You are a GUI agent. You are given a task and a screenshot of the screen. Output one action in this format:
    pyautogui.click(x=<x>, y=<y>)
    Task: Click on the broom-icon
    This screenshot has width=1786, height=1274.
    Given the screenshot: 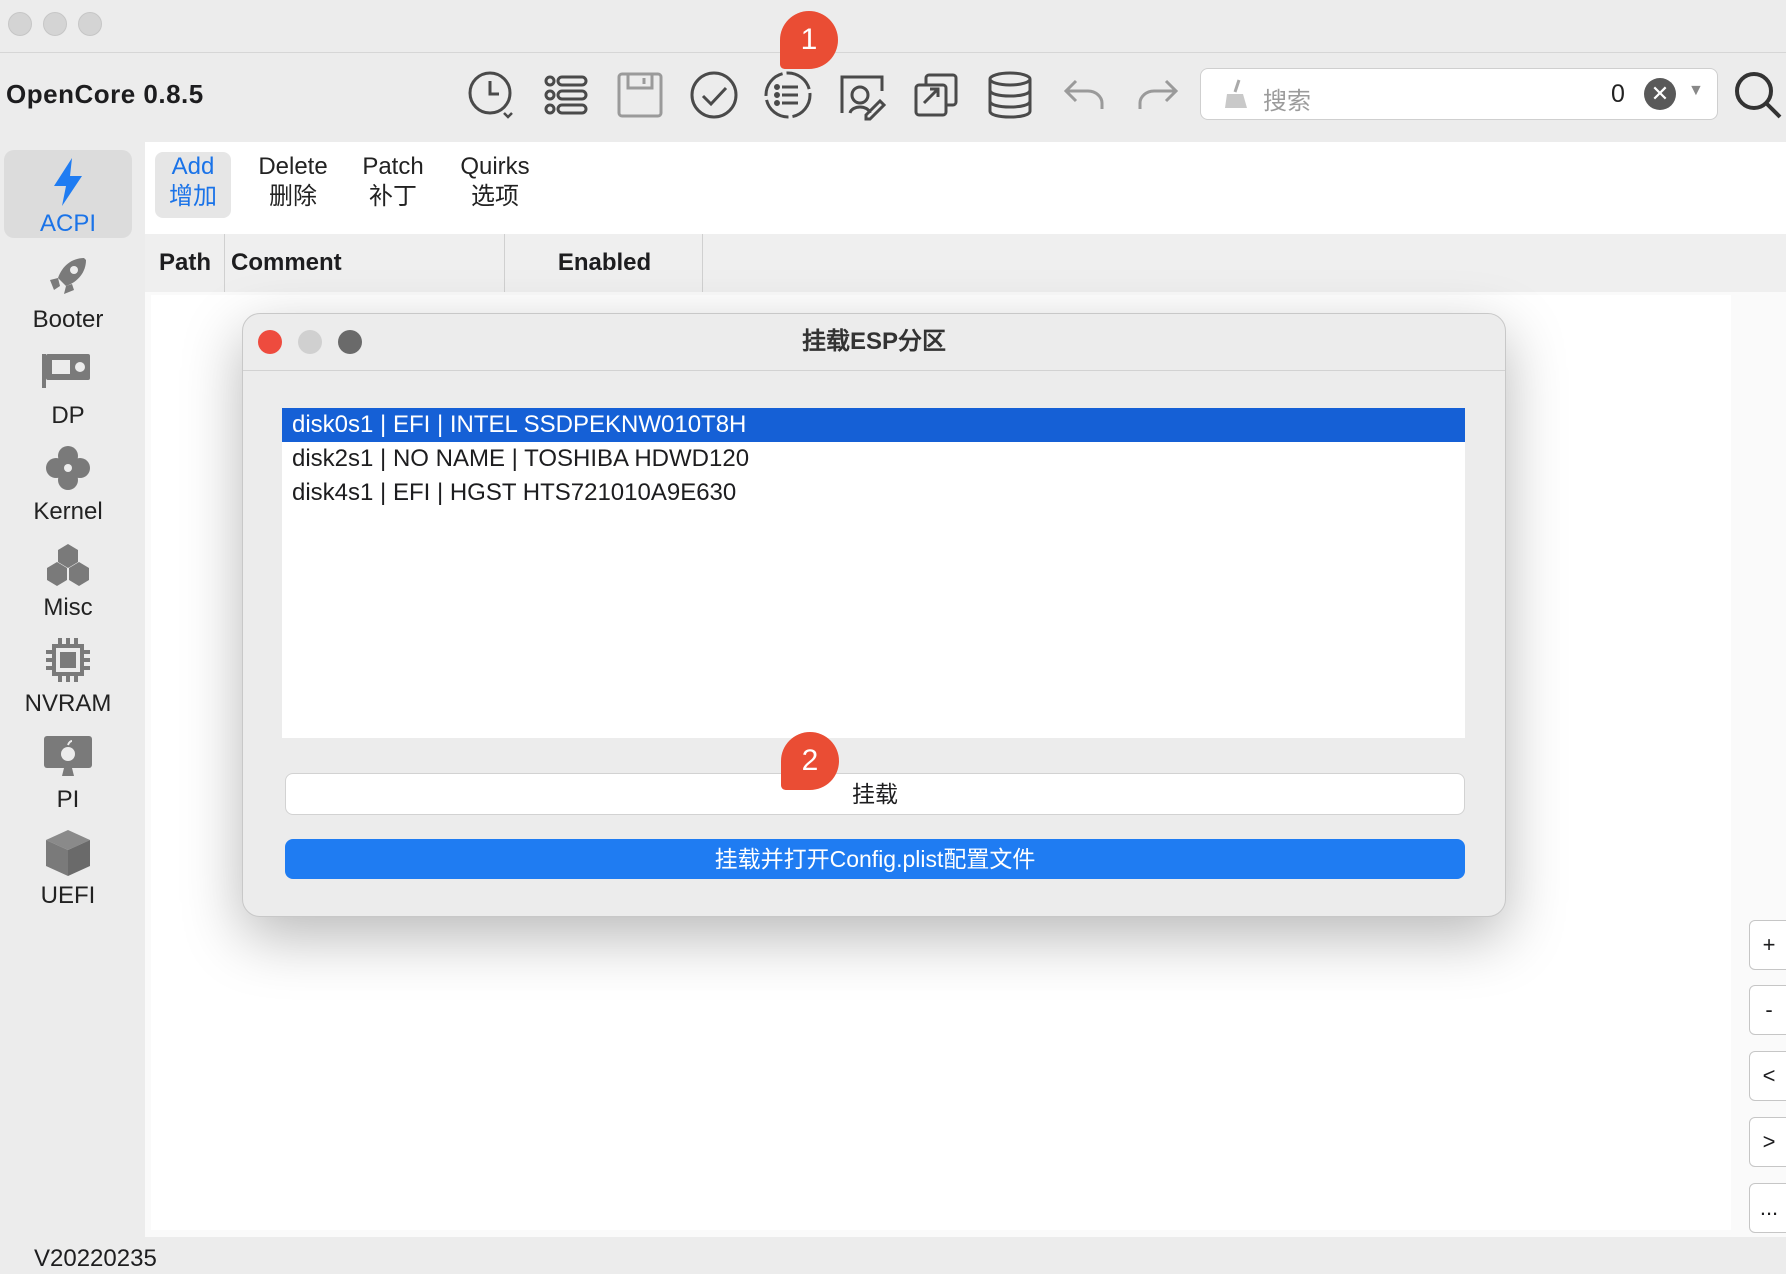 What is the action you would take?
    pyautogui.click(x=1236, y=96)
    